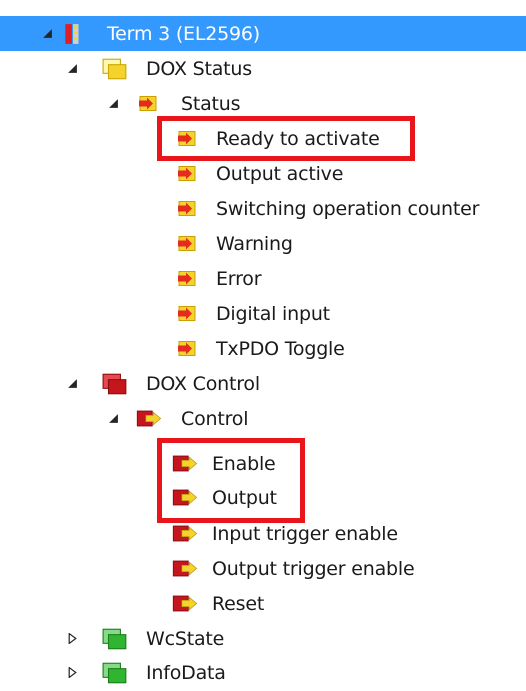 Image resolution: width=526 pixels, height=691 pixels. I want to click on tree-node-reset: Reset, so click(263, 603).